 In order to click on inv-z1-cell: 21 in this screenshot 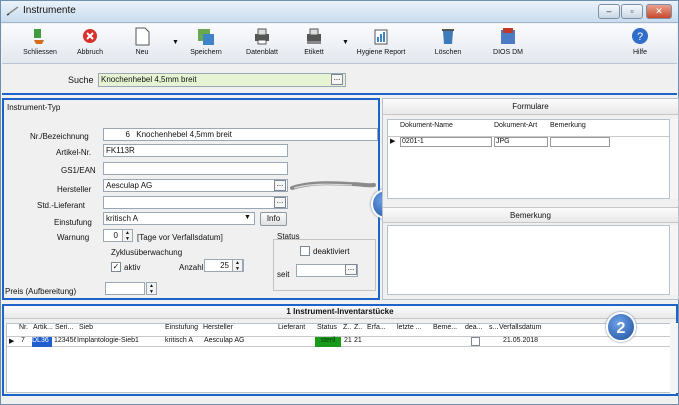, I will do `click(348, 340)`.